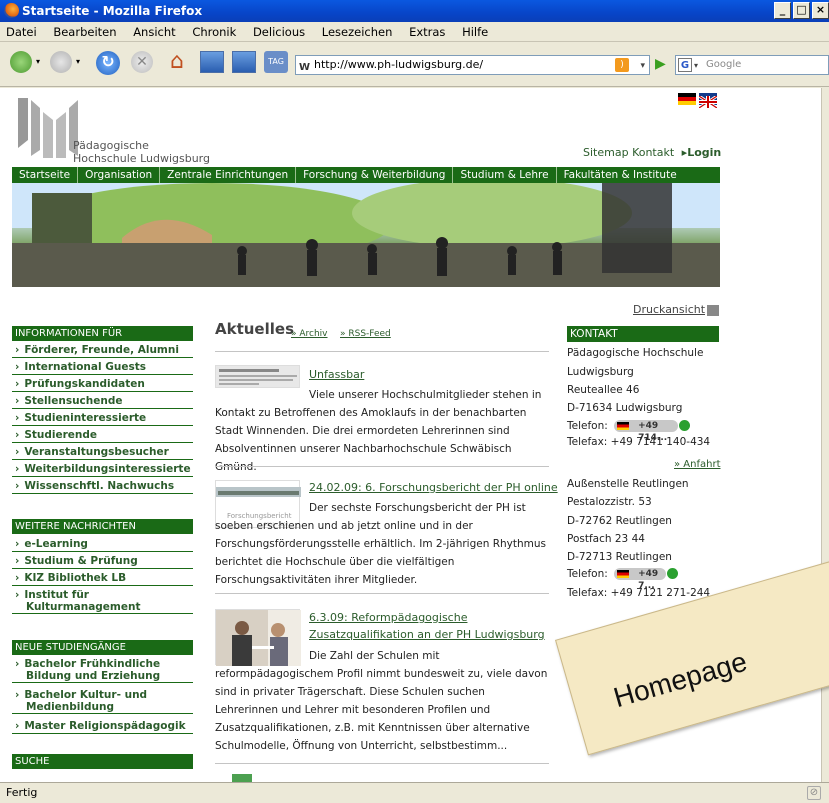  I want to click on campus-banner-image, so click(366, 235).